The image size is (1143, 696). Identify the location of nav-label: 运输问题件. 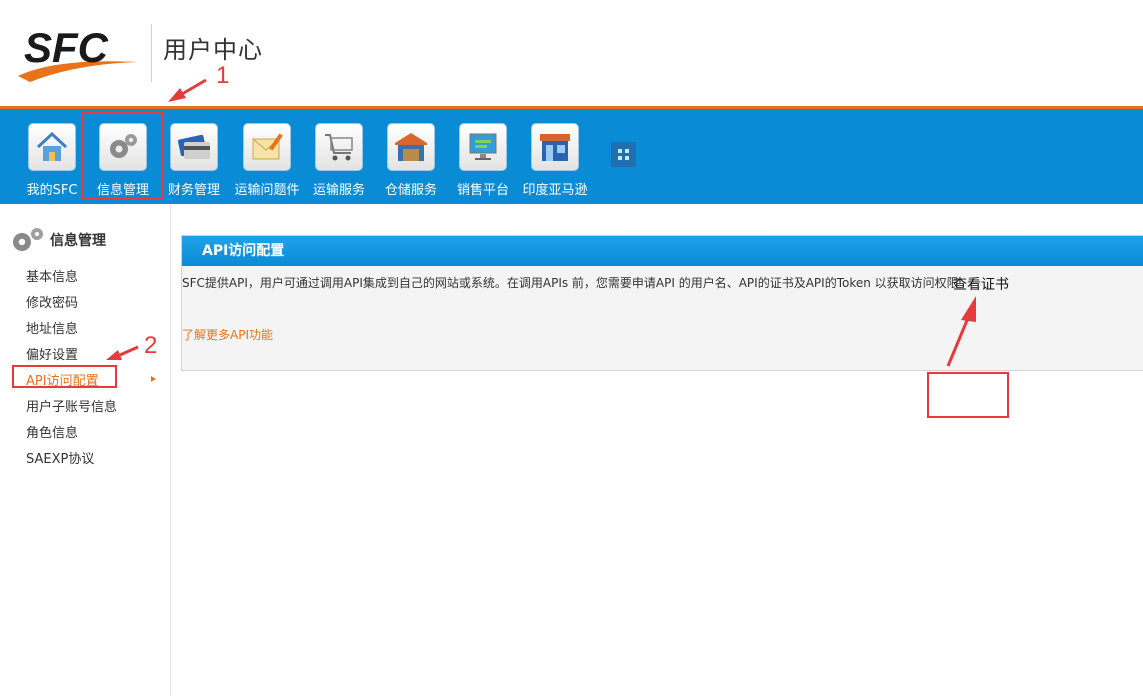
(267, 190).